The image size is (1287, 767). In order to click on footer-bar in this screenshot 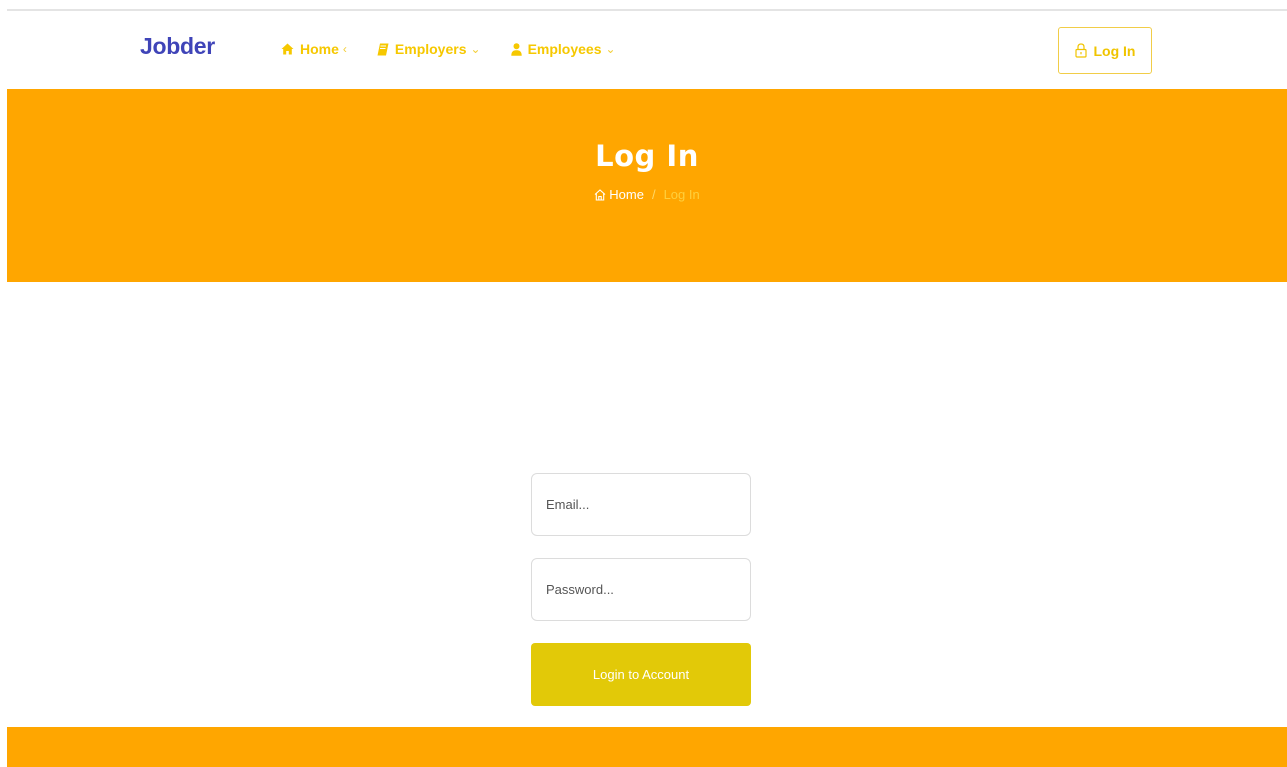, I will do `click(647, 747)`.